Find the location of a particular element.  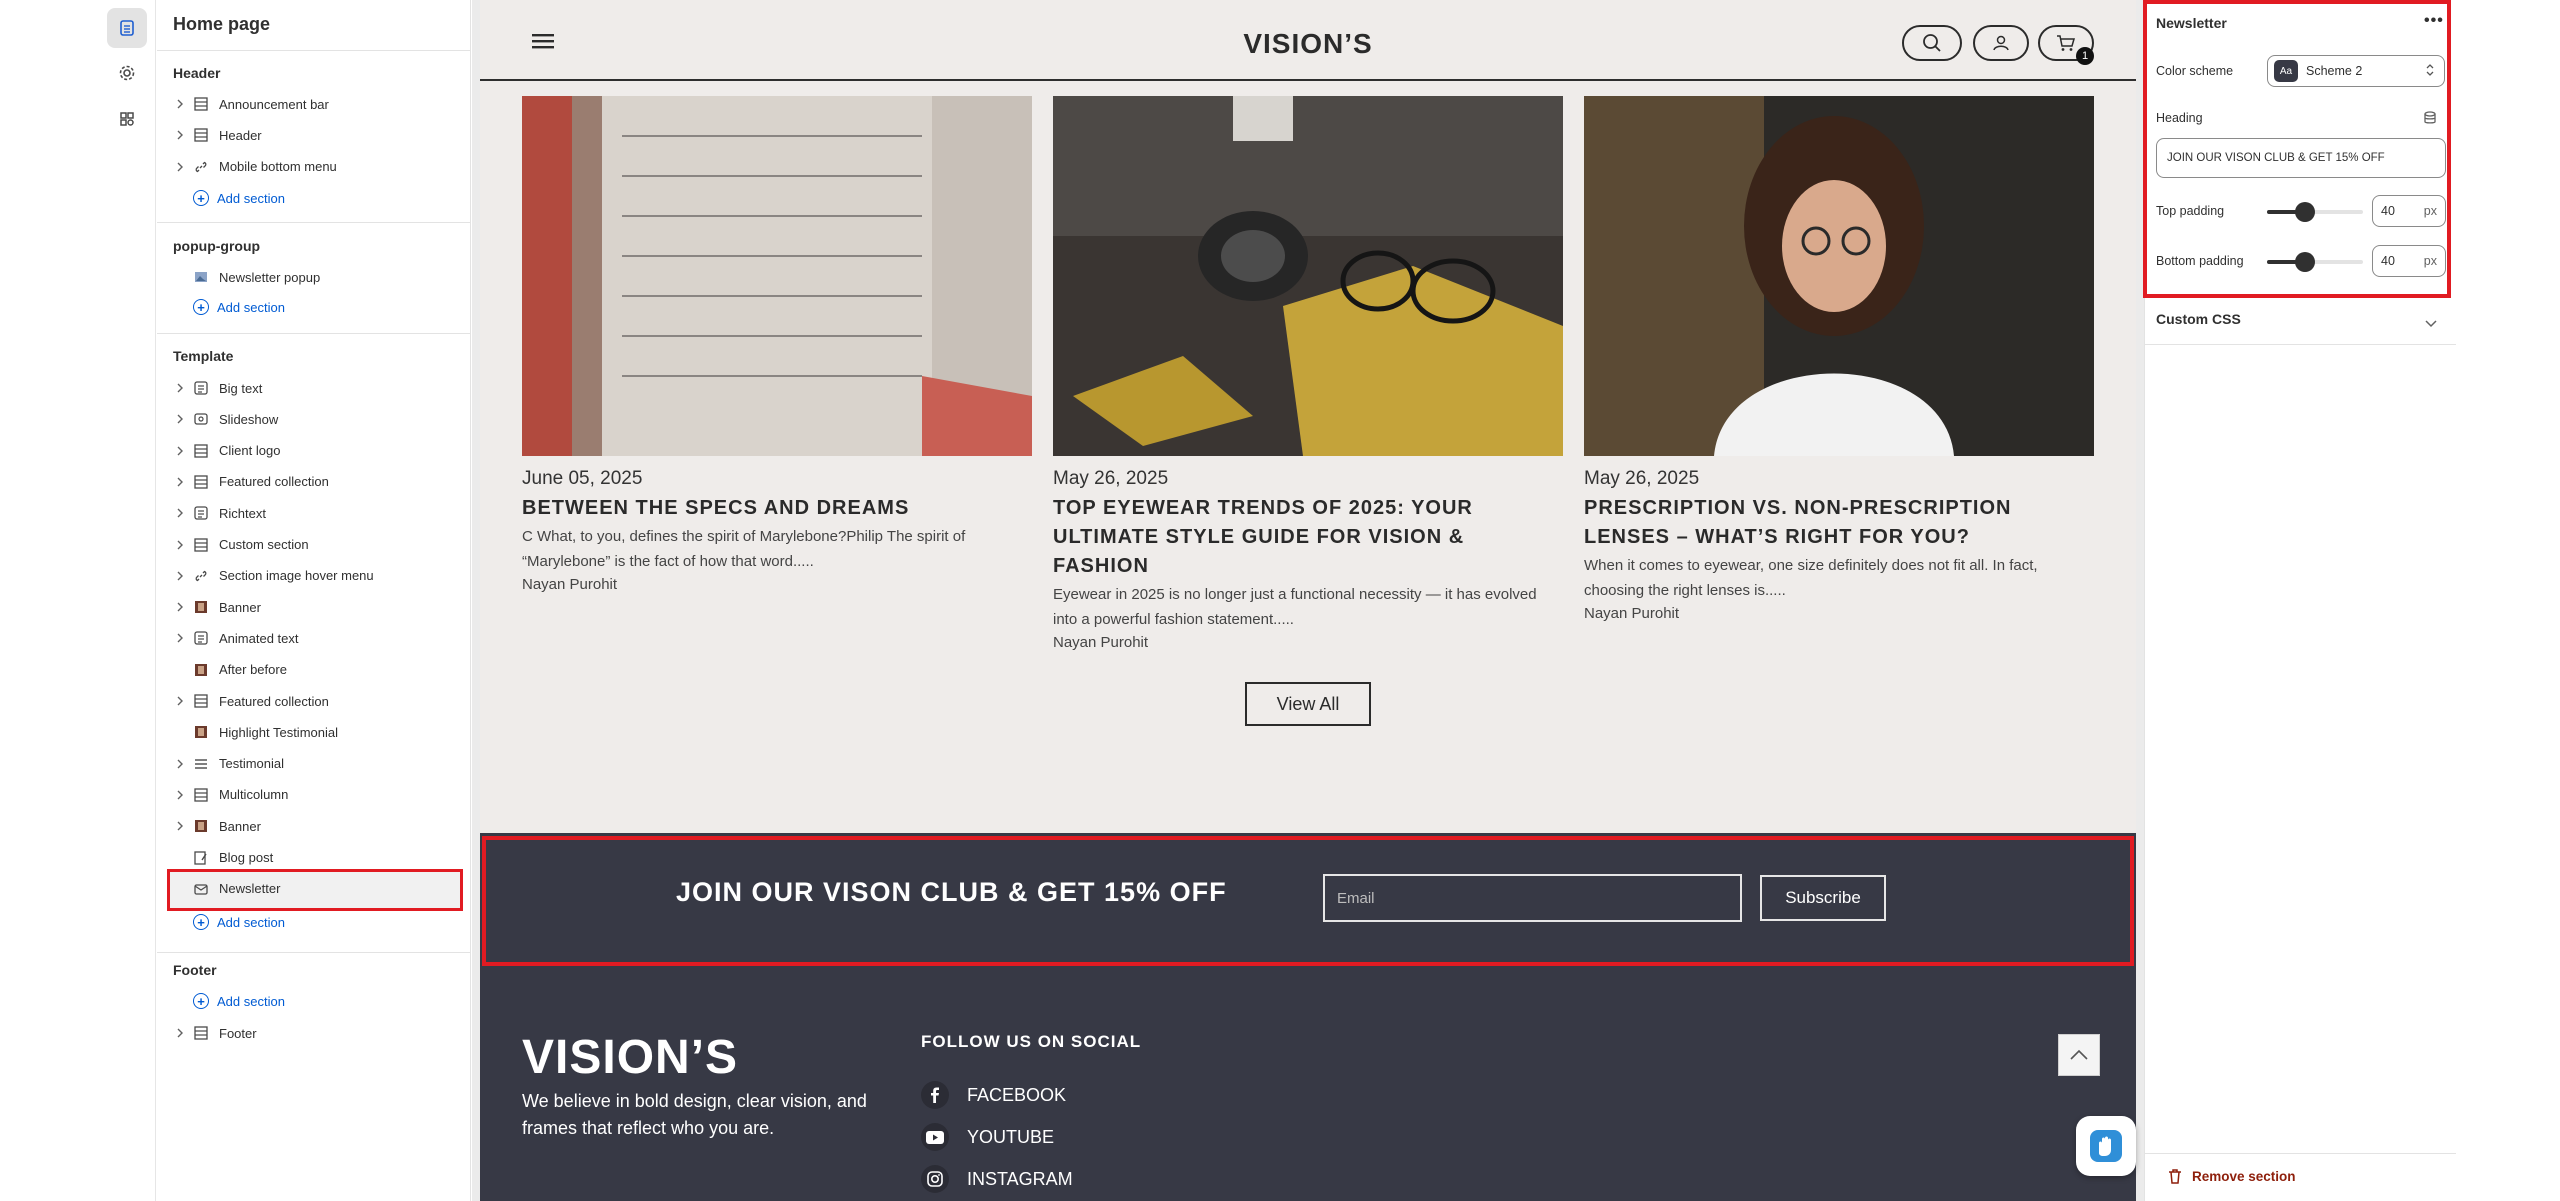

section-item-blog-post: Blog post is located at coordinates (313, 858).